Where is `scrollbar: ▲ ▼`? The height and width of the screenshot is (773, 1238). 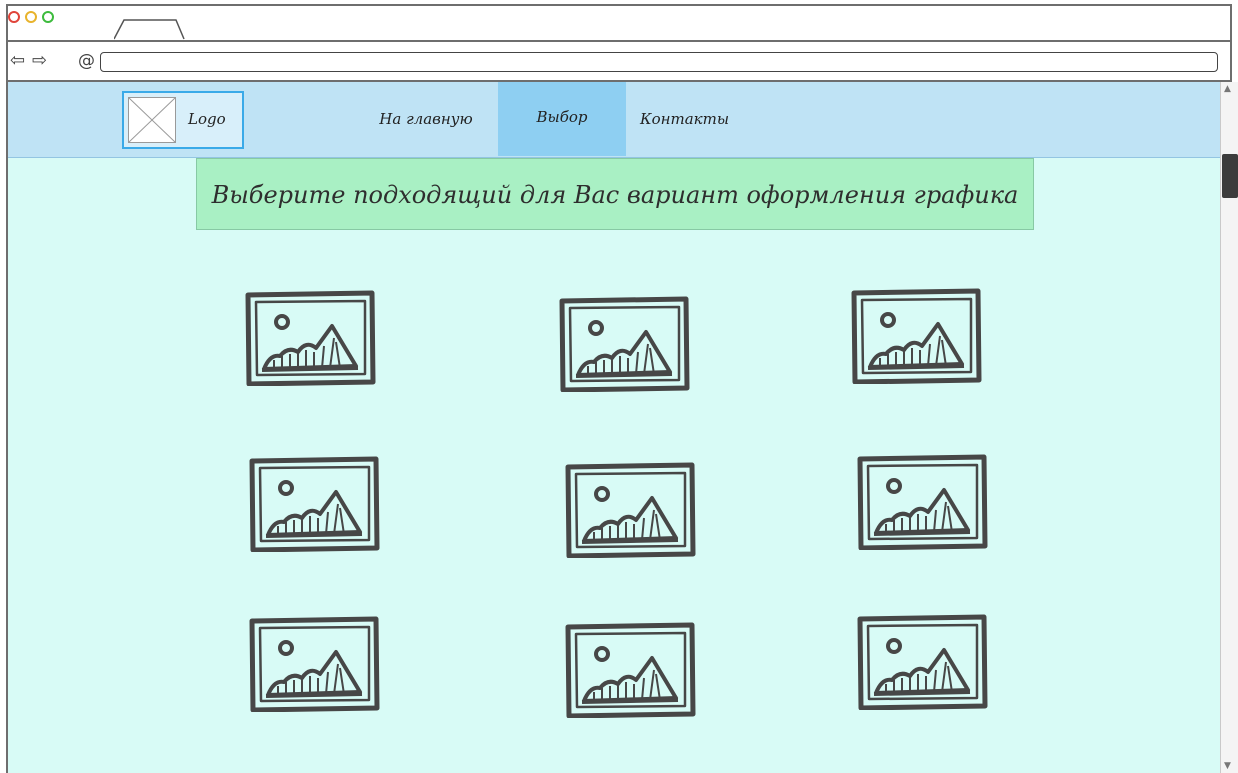
scrollbar: ▲ ▼ is located at coordinates (1229, 427).